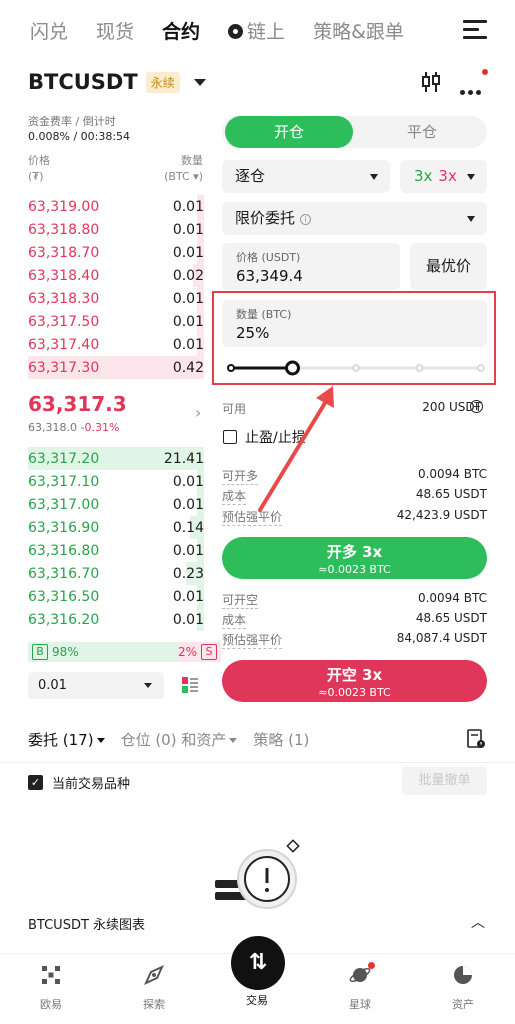 This screenshot has height=1024, width=515. I want to click on tab-orders-label: 委托 (17), so click(61, 740).